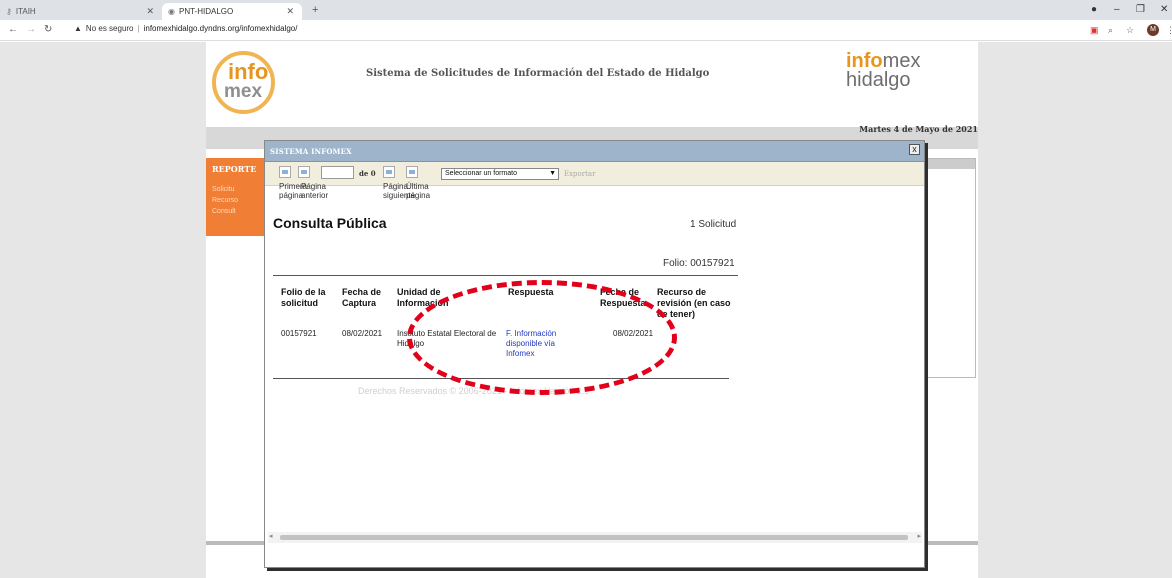 This screenshot has width=1172, height=578. What do you see at coordinates (1153, 30) in the screenshot?
I see `profile-avatar: M` at bounding box center [1153, 30].